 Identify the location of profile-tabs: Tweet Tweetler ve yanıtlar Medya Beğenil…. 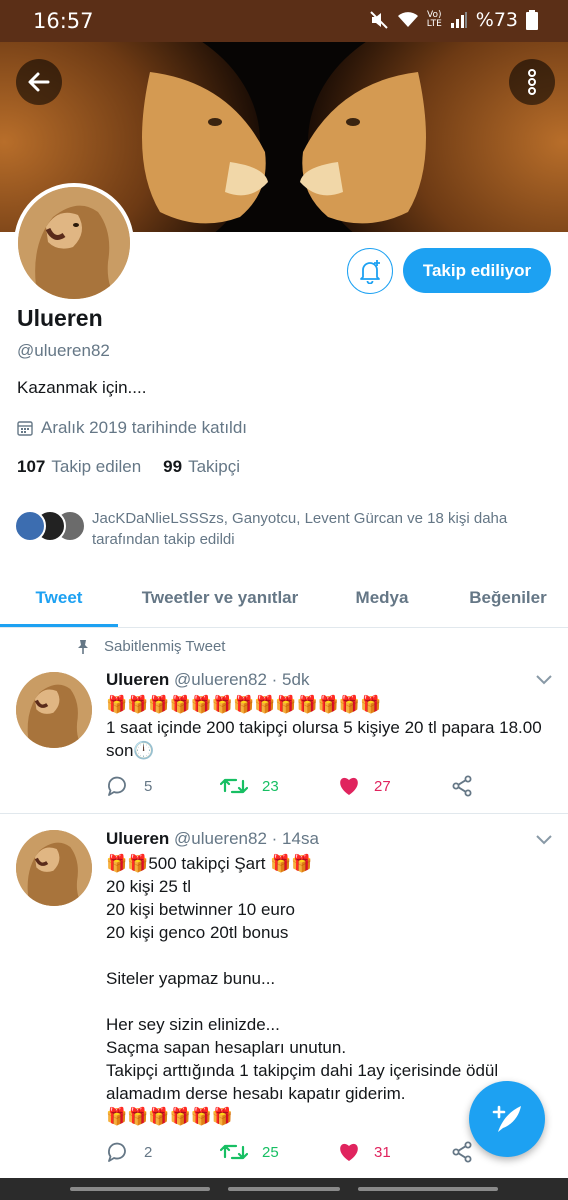
(284, 599).